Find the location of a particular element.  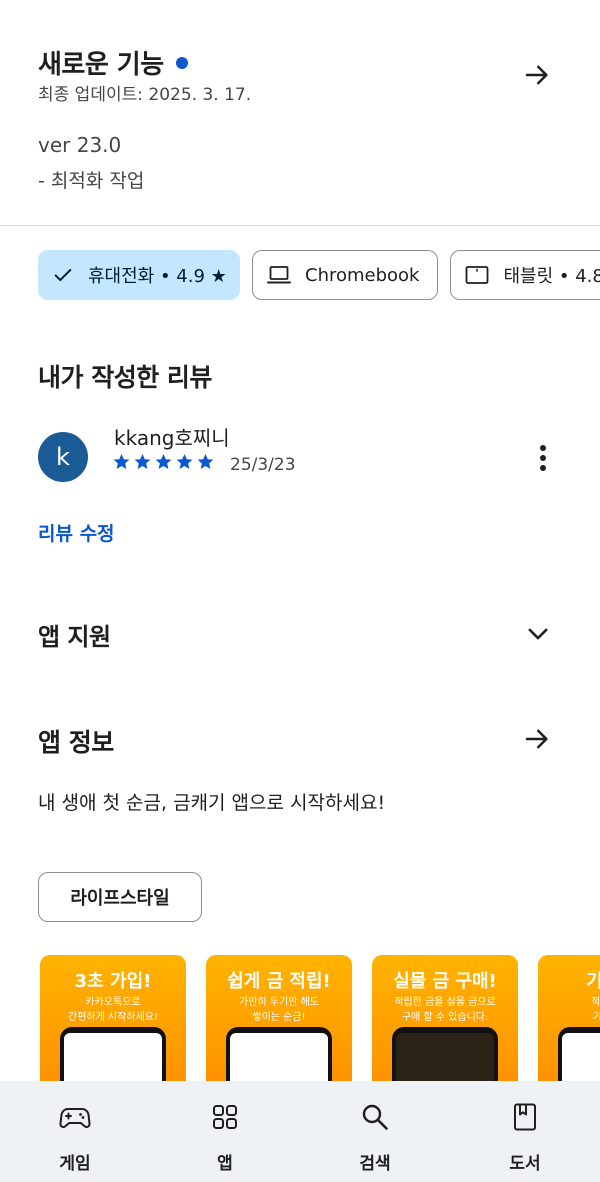

last-updated-text: 최종 업데이트: 2025. 3. 17. is located at coordinates (145, 95).